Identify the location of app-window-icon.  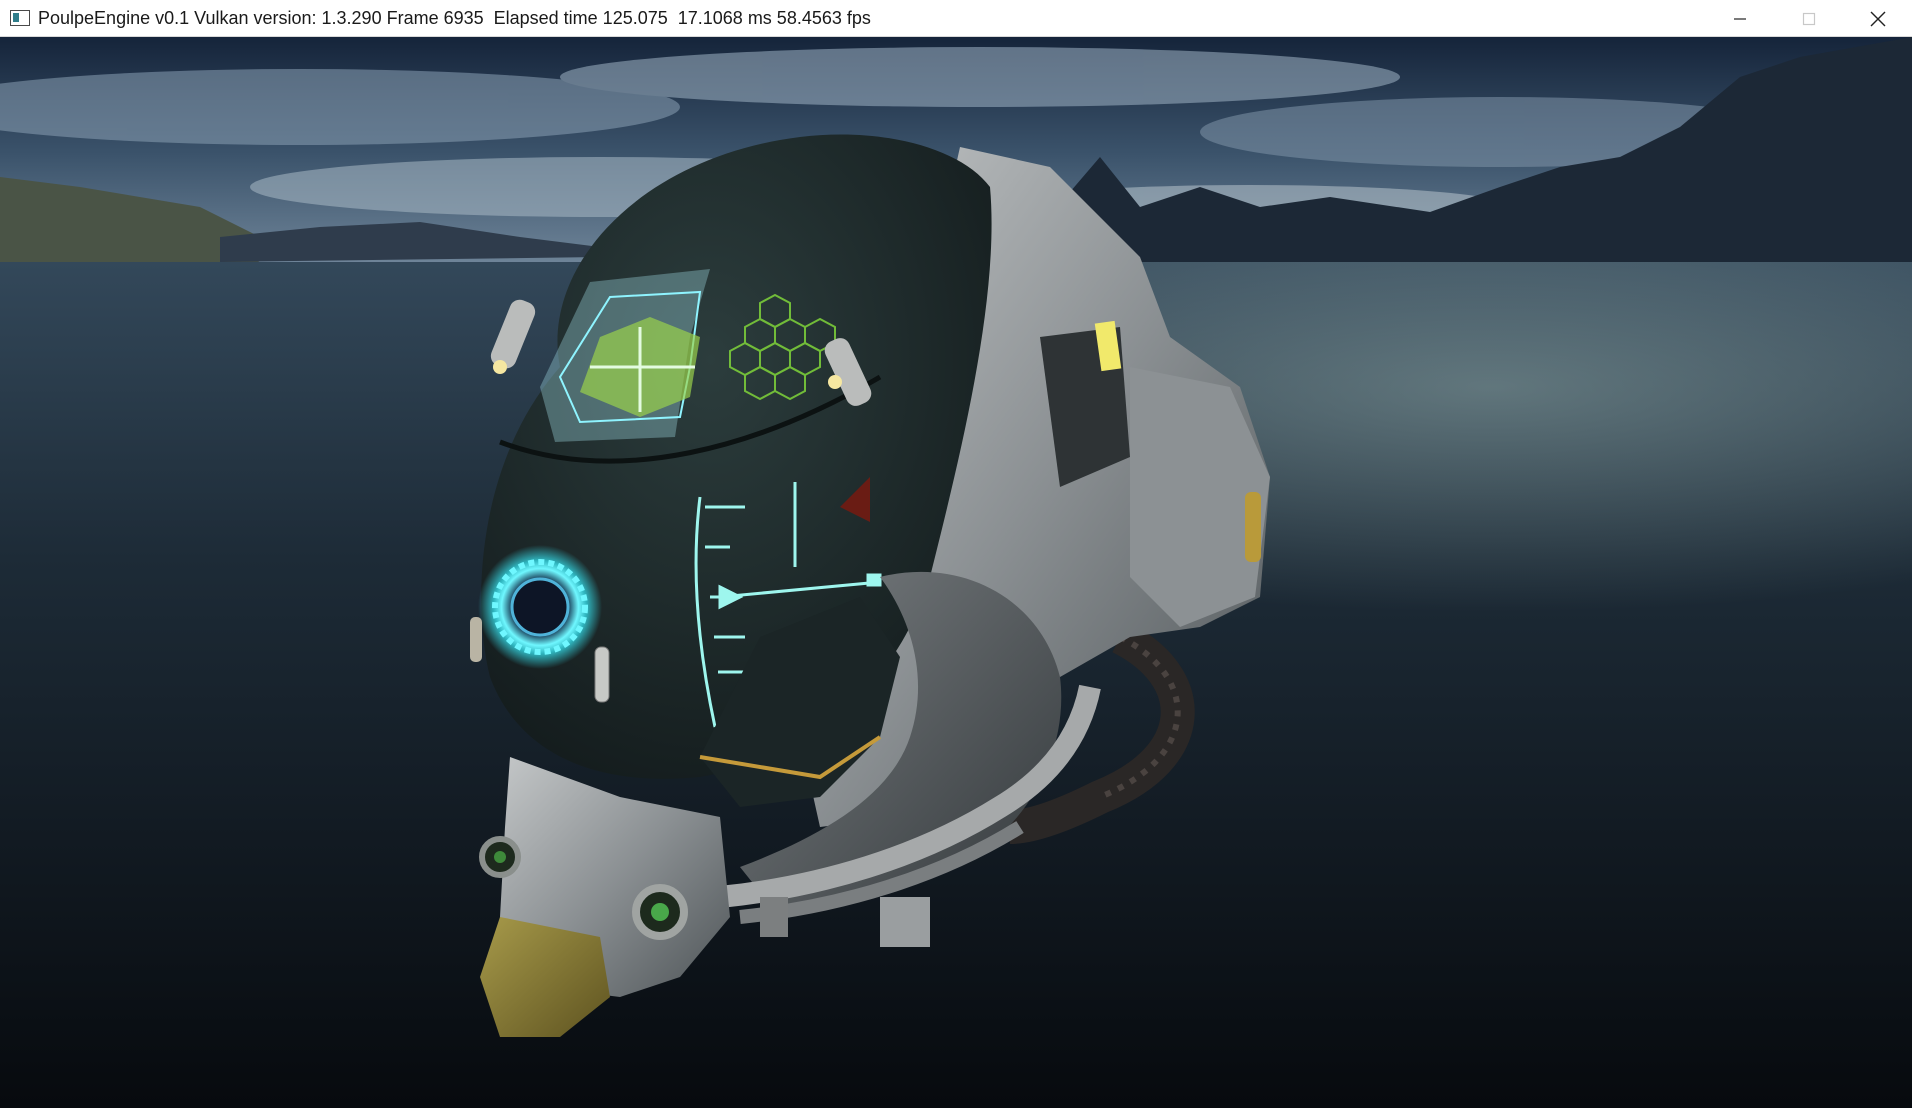
(20, 18).